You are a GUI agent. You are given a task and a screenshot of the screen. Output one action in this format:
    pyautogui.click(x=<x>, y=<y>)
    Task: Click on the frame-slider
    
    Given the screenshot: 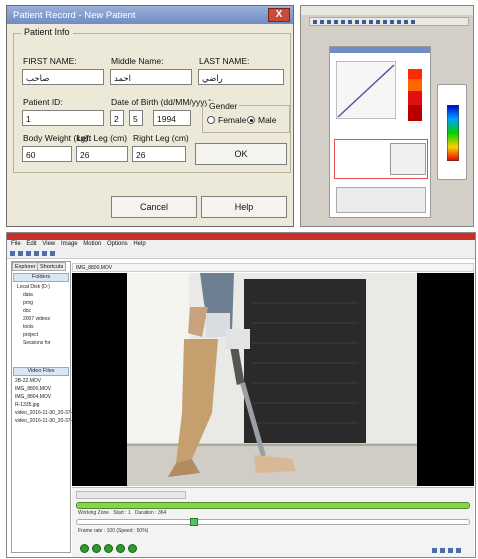 What is the action you would take?
    pyautogui.click(x=273, y=522)
    